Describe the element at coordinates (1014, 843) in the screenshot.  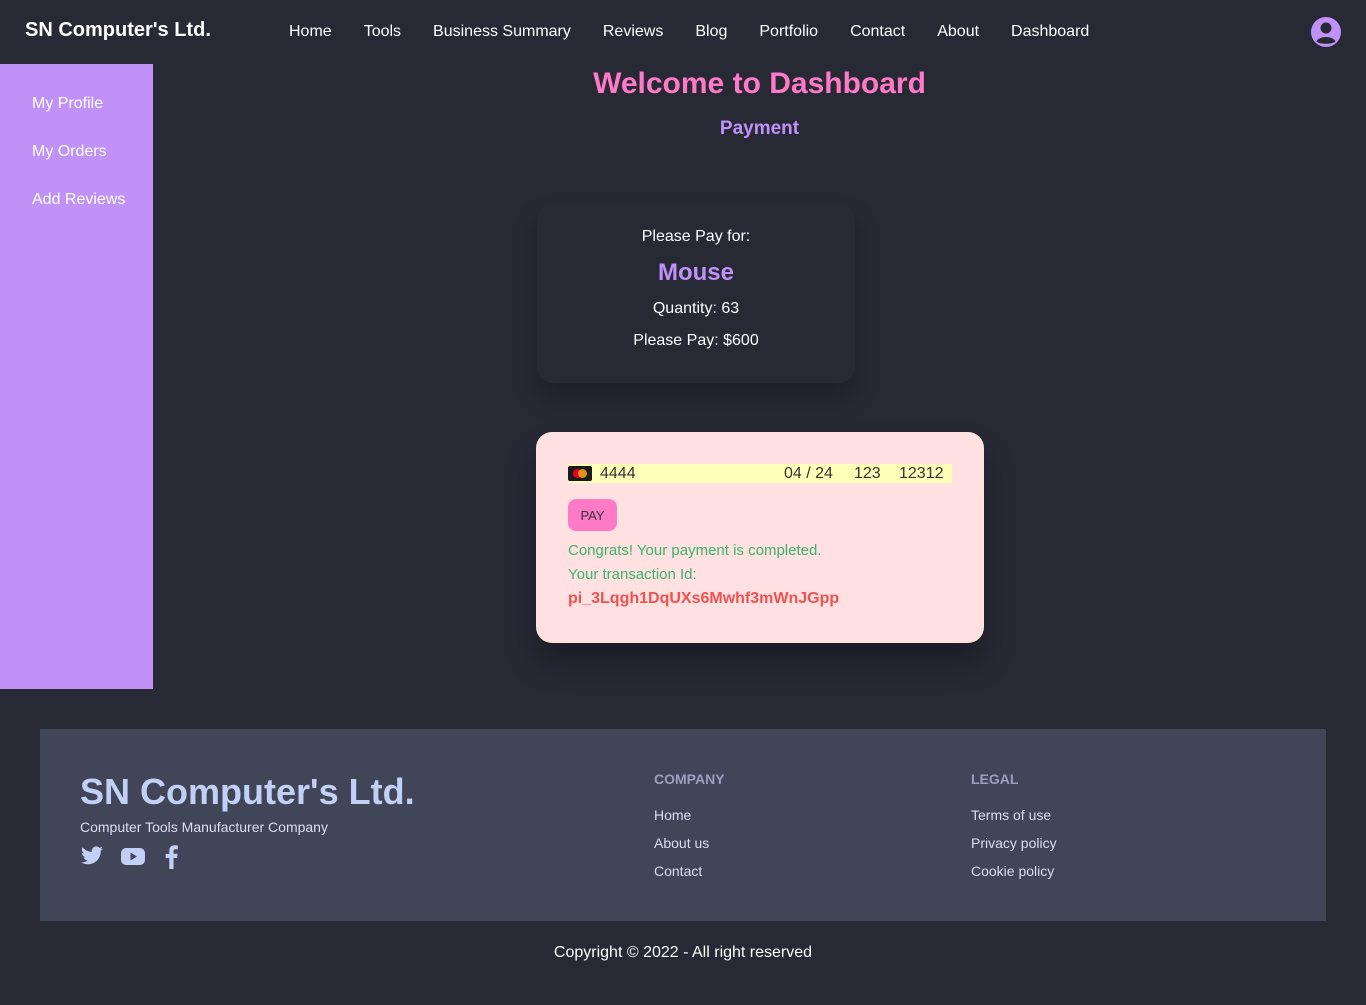
I see `footer-link-privacy: Privacy policy` at that location.